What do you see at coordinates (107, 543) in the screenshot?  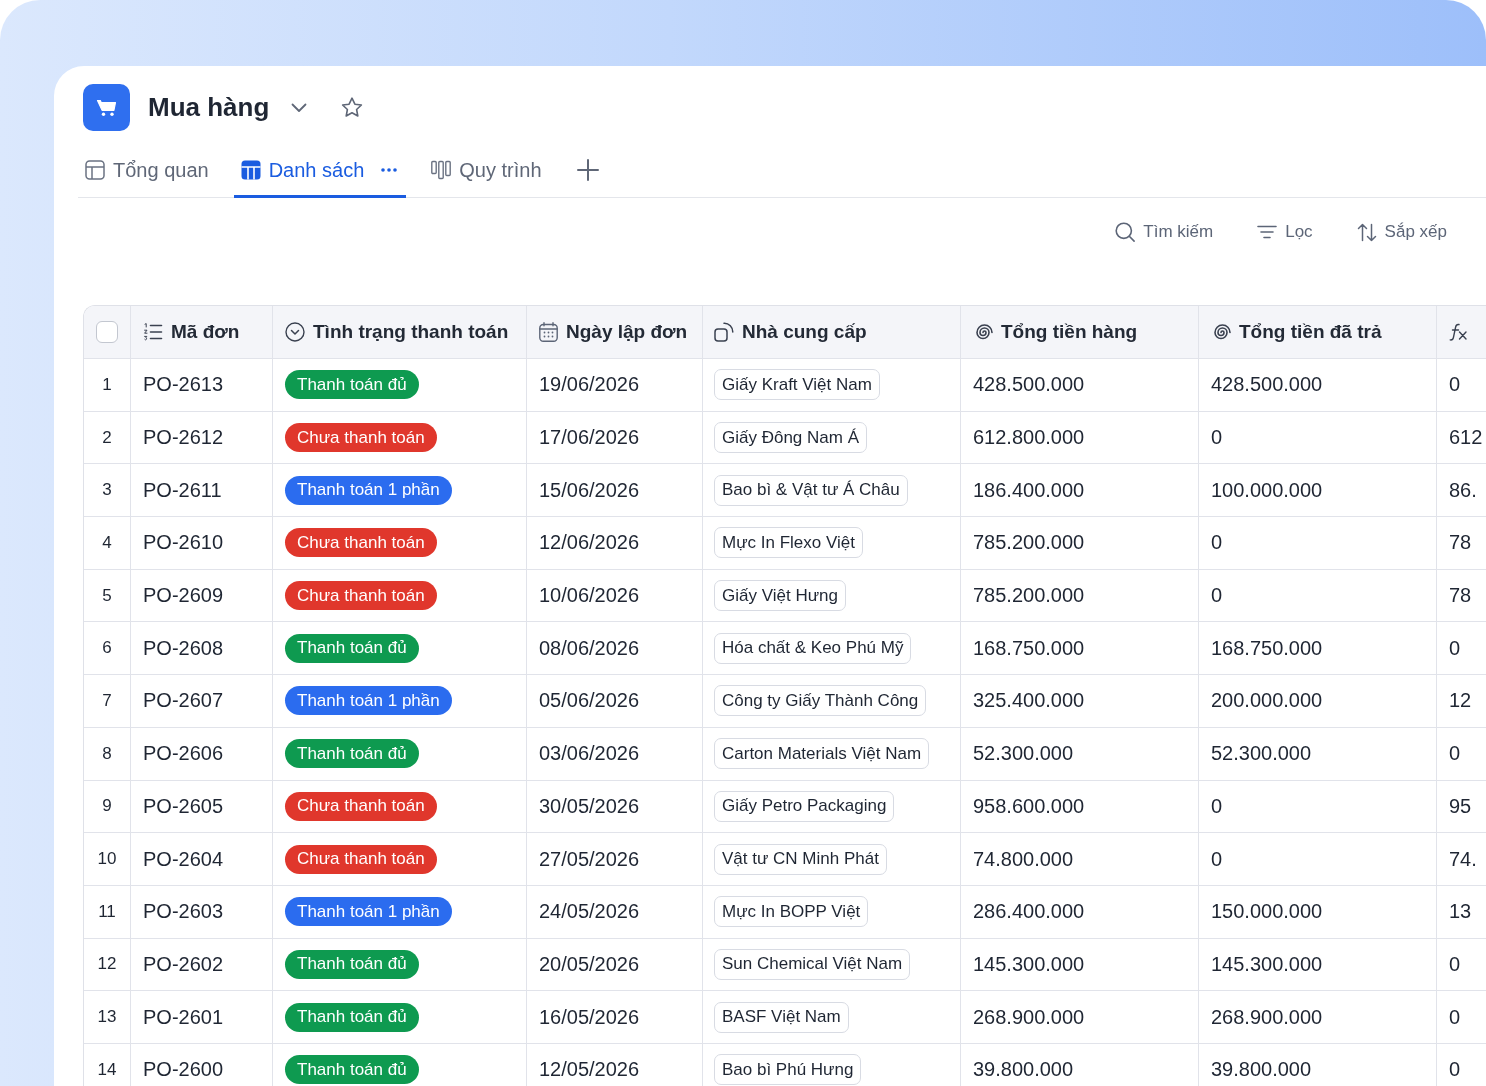 I see `row-number: 4` at bounding box center [107, 543].